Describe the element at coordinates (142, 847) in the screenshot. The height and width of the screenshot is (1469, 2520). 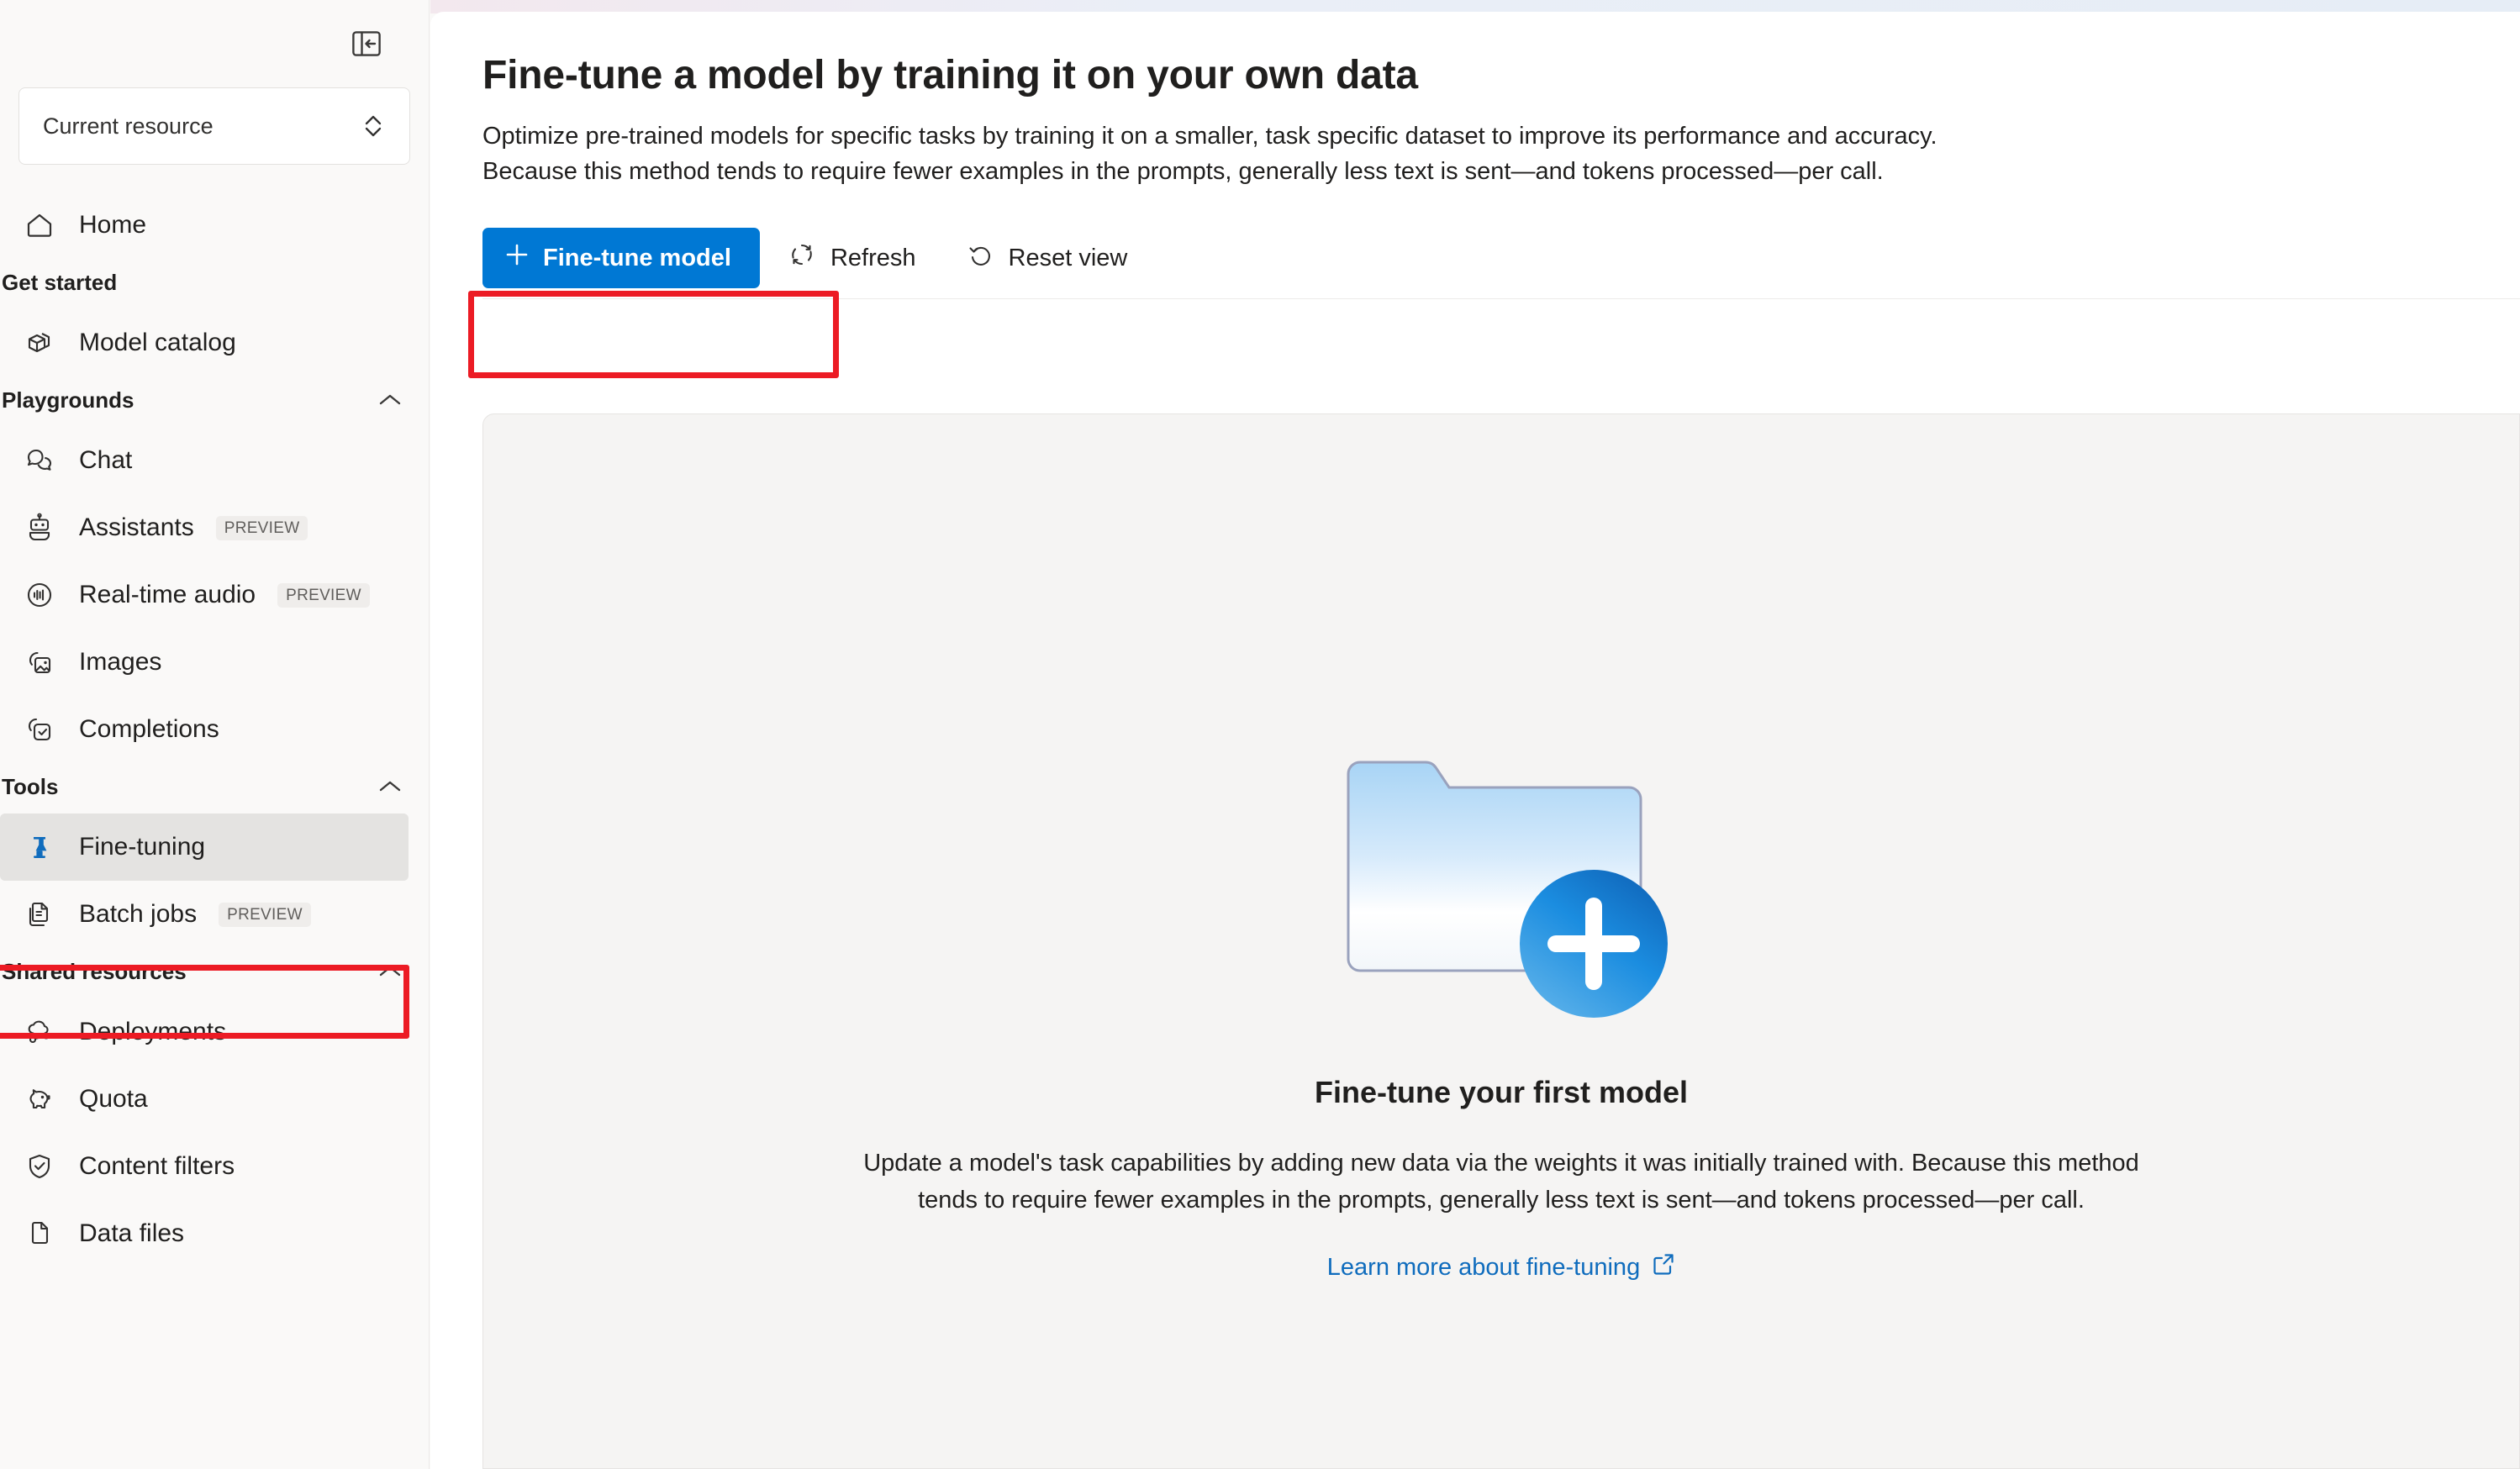
I see `sidebar-item-label: Fine-tuning` at that location.